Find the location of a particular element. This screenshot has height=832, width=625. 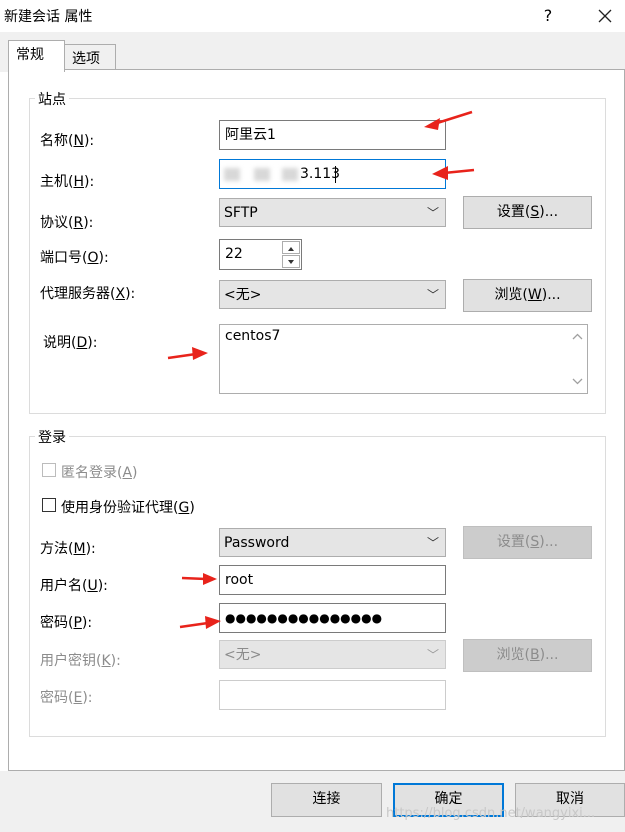

triangle-up-icon is located at coordinates (291, 249).